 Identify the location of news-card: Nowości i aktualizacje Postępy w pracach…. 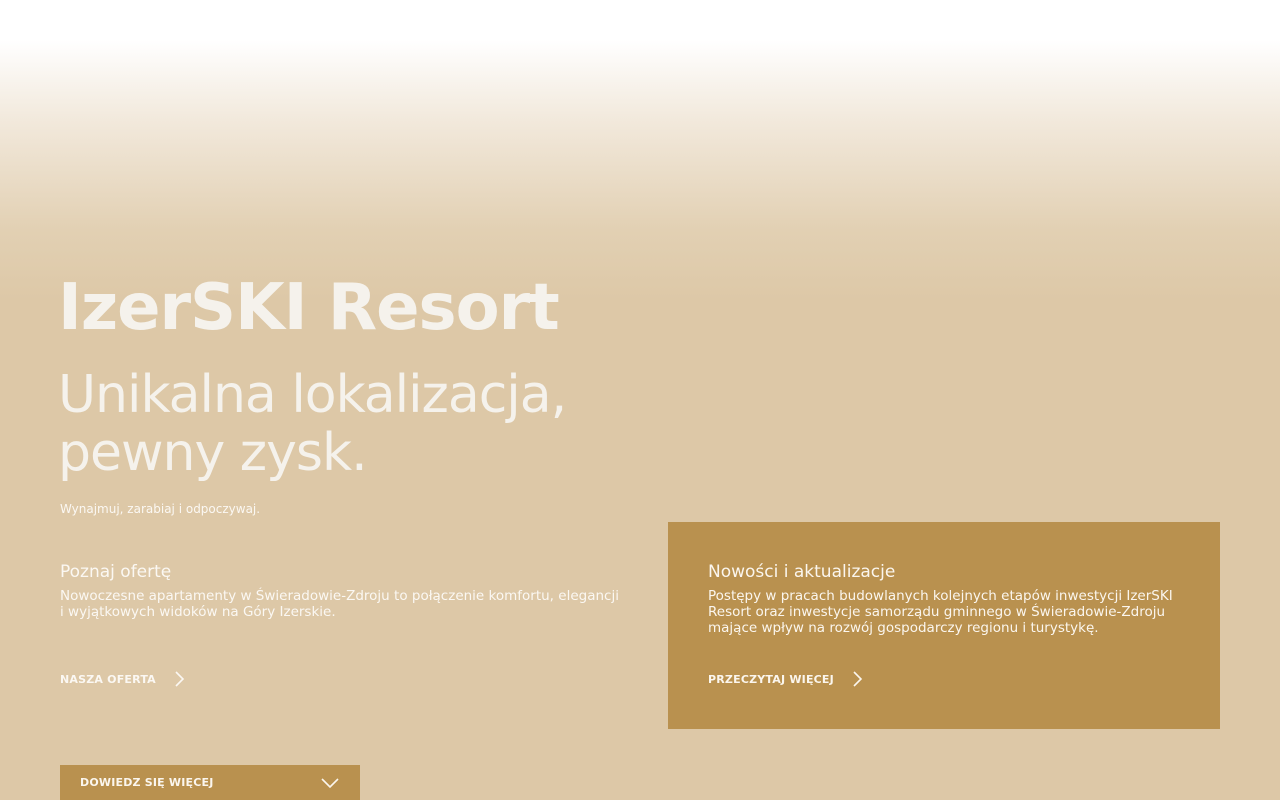
(944, 625).